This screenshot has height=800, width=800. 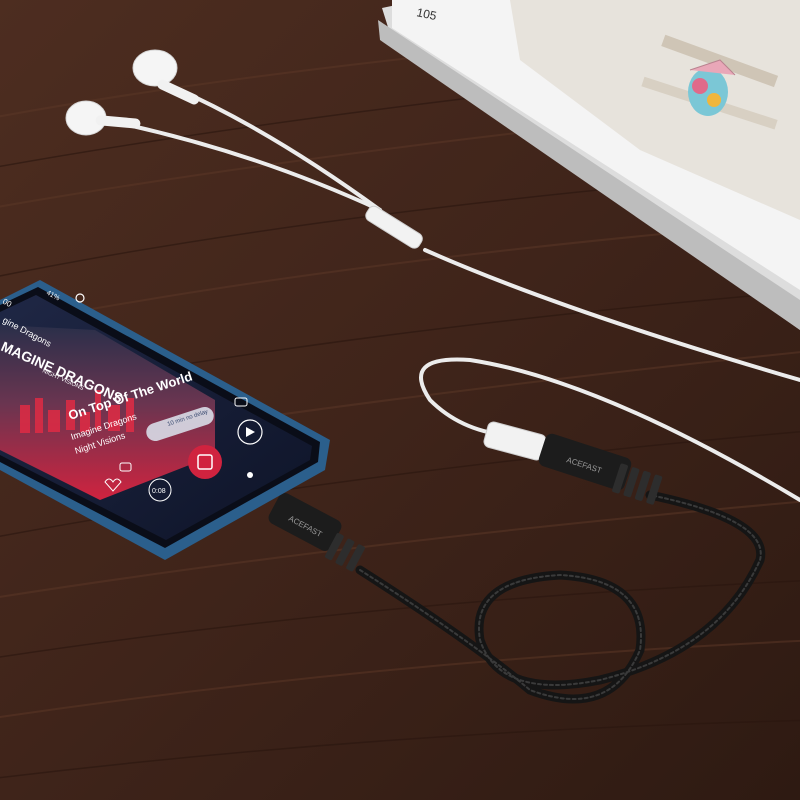 I want to click on elapsed-time: 0:08, so click(x=159, y=491).